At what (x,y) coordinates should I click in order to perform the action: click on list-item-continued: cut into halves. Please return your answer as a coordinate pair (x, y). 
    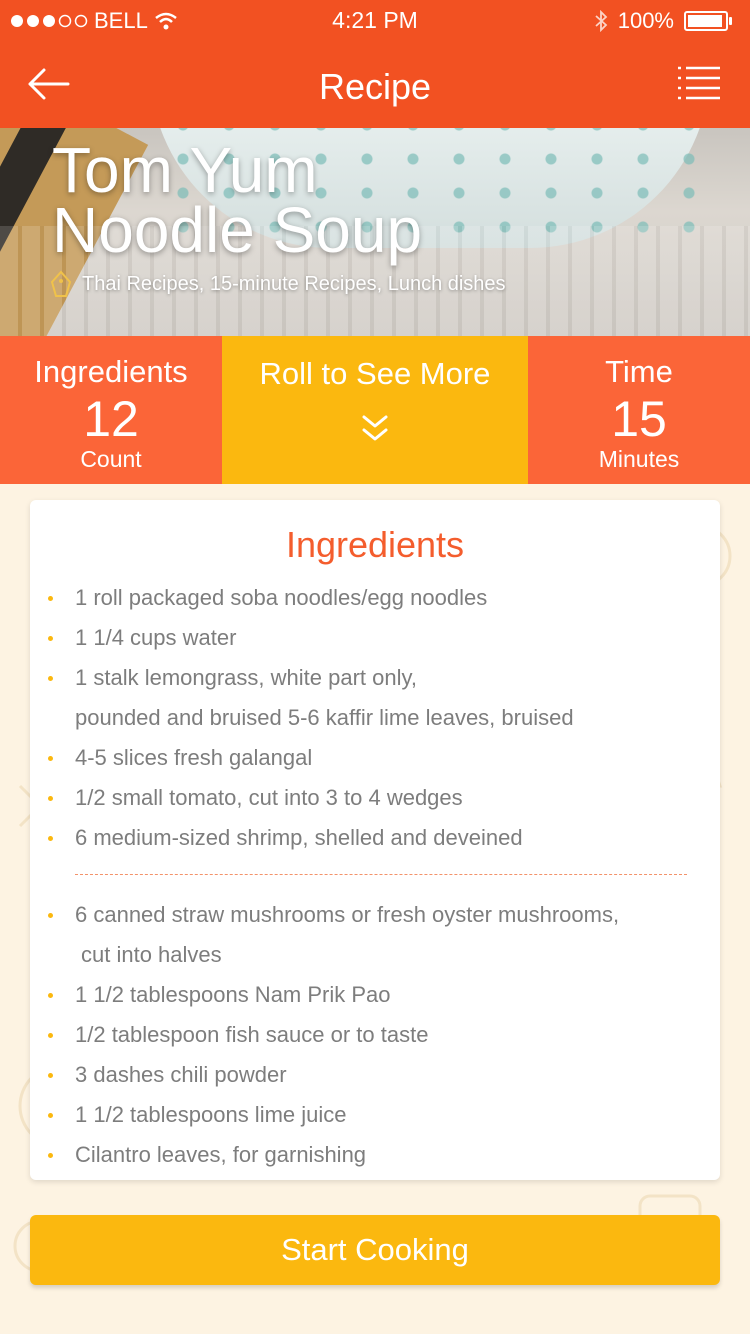
    Looking at the image, I should click on (375, 955).